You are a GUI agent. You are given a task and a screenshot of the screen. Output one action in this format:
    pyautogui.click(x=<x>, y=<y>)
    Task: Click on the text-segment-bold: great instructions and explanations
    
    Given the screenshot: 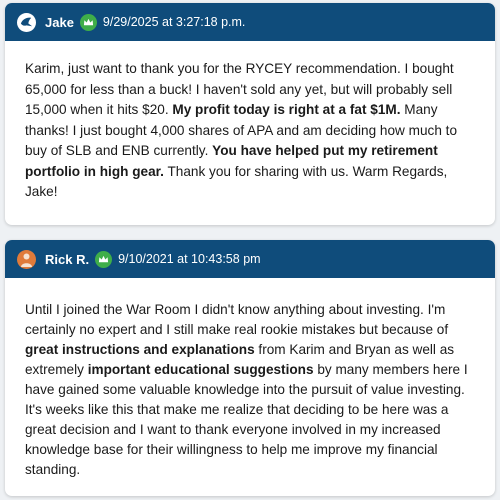 What is the action you would take?
    pyautogui.click(x=140, y=349)
    